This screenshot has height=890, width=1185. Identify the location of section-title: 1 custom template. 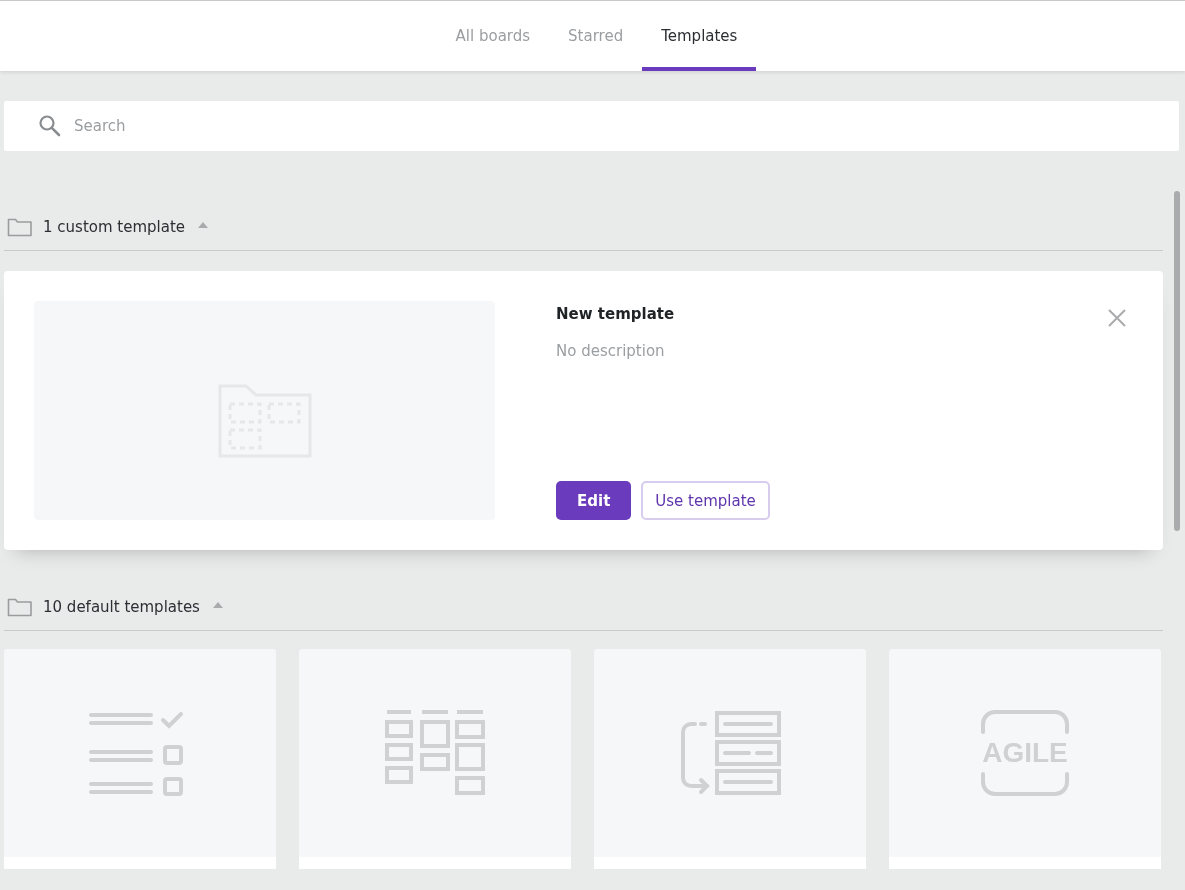
(114, 227).